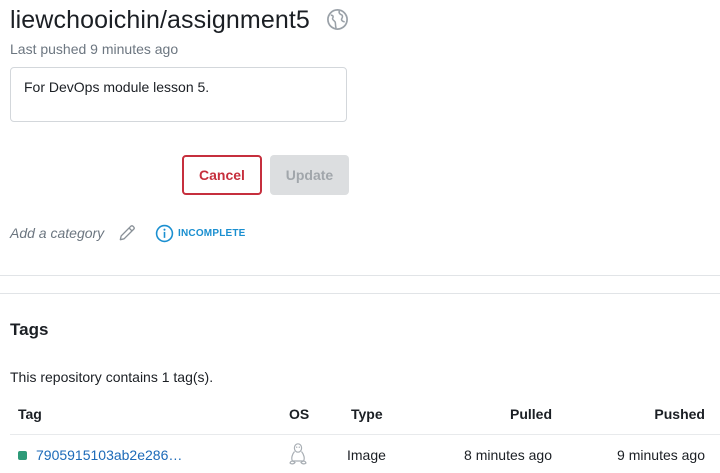 The image size is (720, 473). Describe the element at coordinates (679, 414) in the screenshot. I see `column-header-pushed: Pushed` at that location.